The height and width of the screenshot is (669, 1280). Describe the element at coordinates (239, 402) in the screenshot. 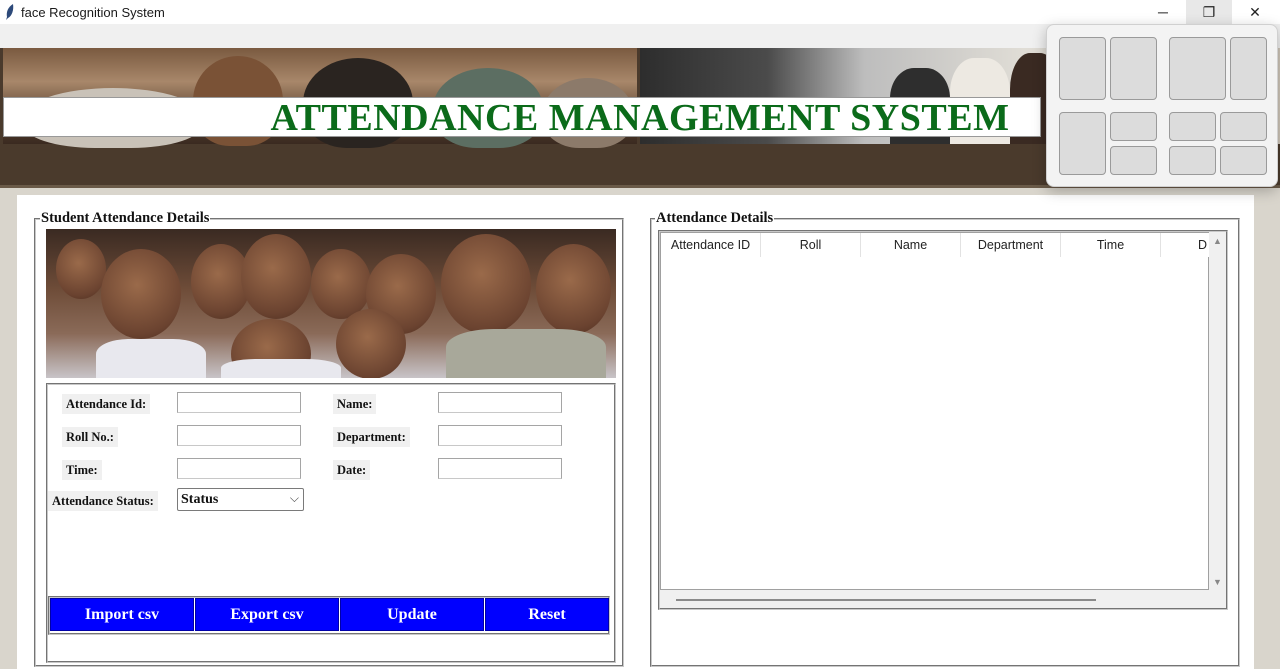

I see `attendance-id-input` at that location.